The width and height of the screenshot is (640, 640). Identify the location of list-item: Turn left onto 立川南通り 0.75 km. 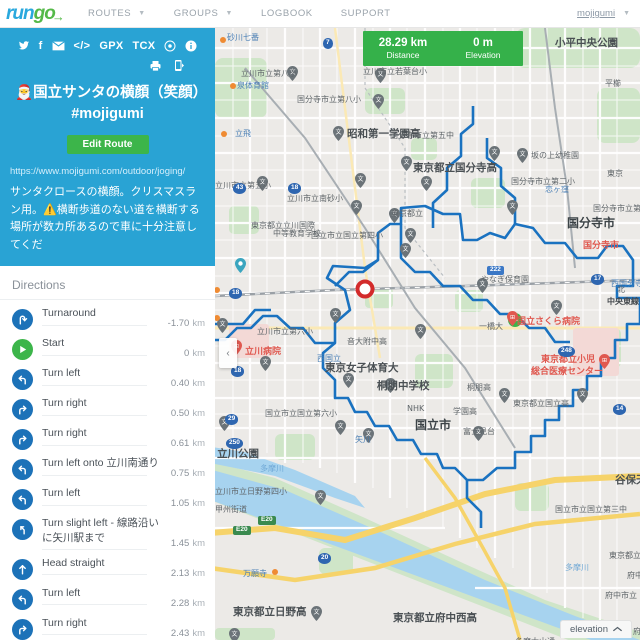
(107, 465).